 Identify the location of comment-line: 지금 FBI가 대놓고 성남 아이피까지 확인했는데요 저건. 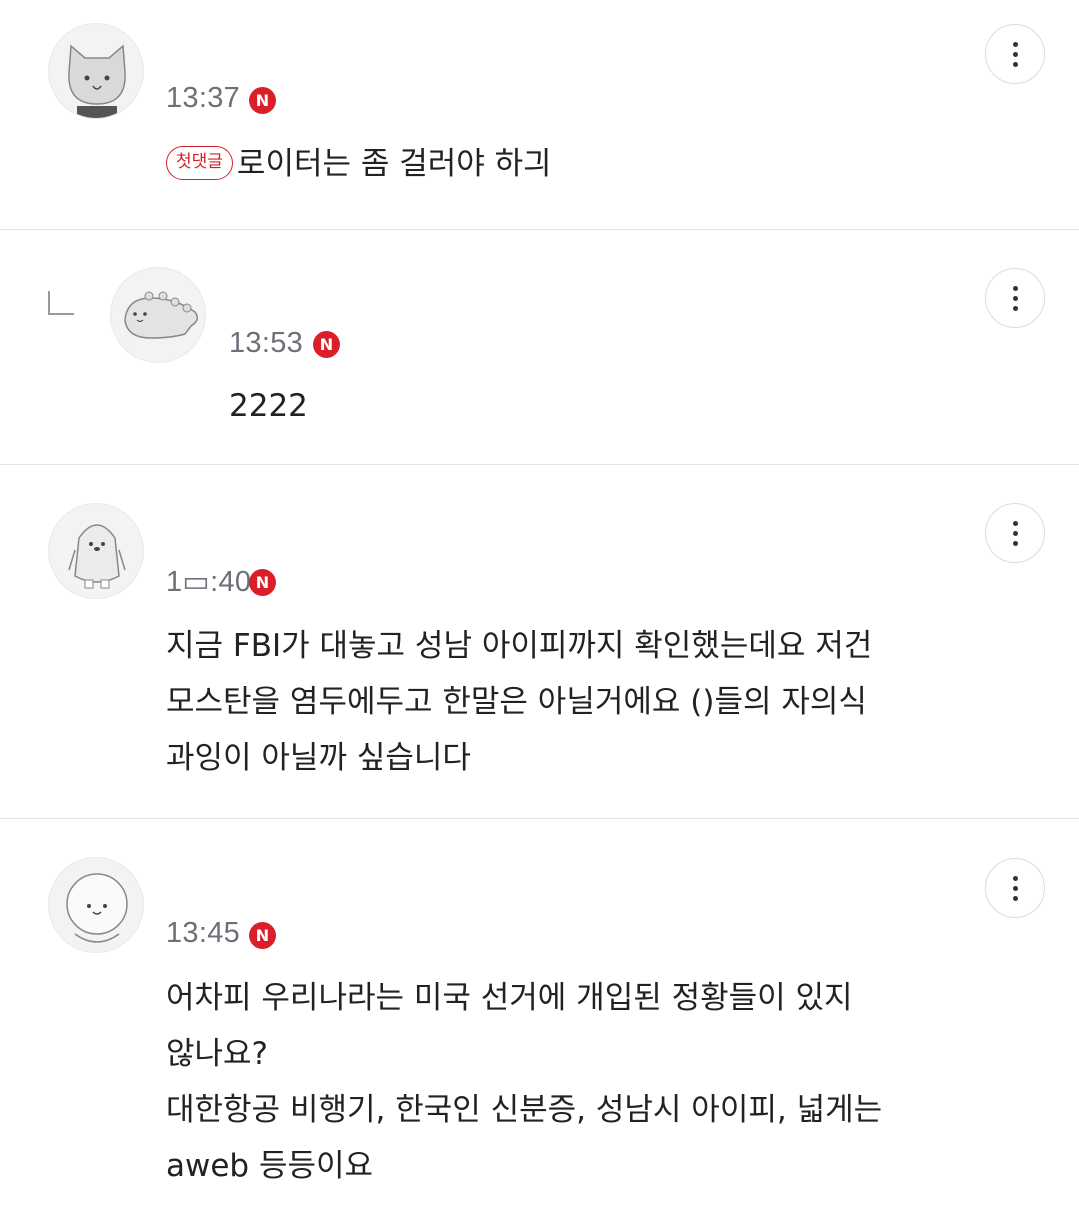
(519, 646).